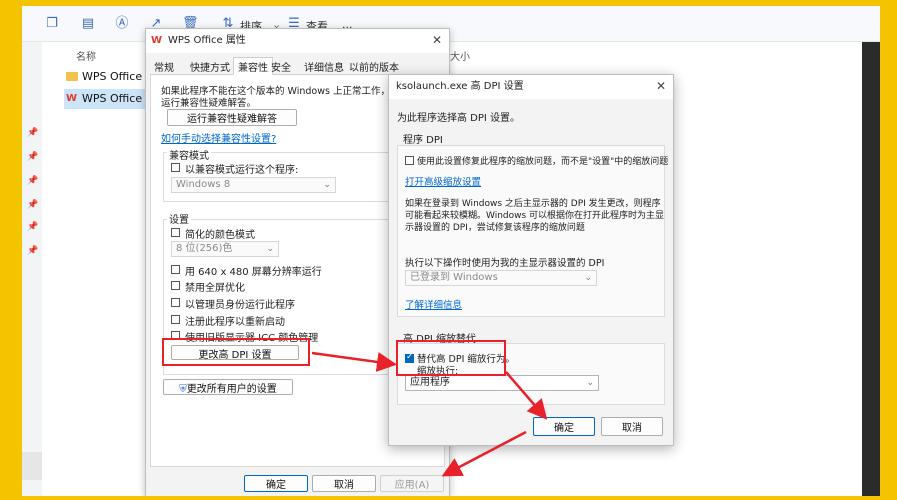  What do you see at coordinates (179, 218) in the screenshot?
I see `settings-group-label: 设置` at bounding box center [179, 218].